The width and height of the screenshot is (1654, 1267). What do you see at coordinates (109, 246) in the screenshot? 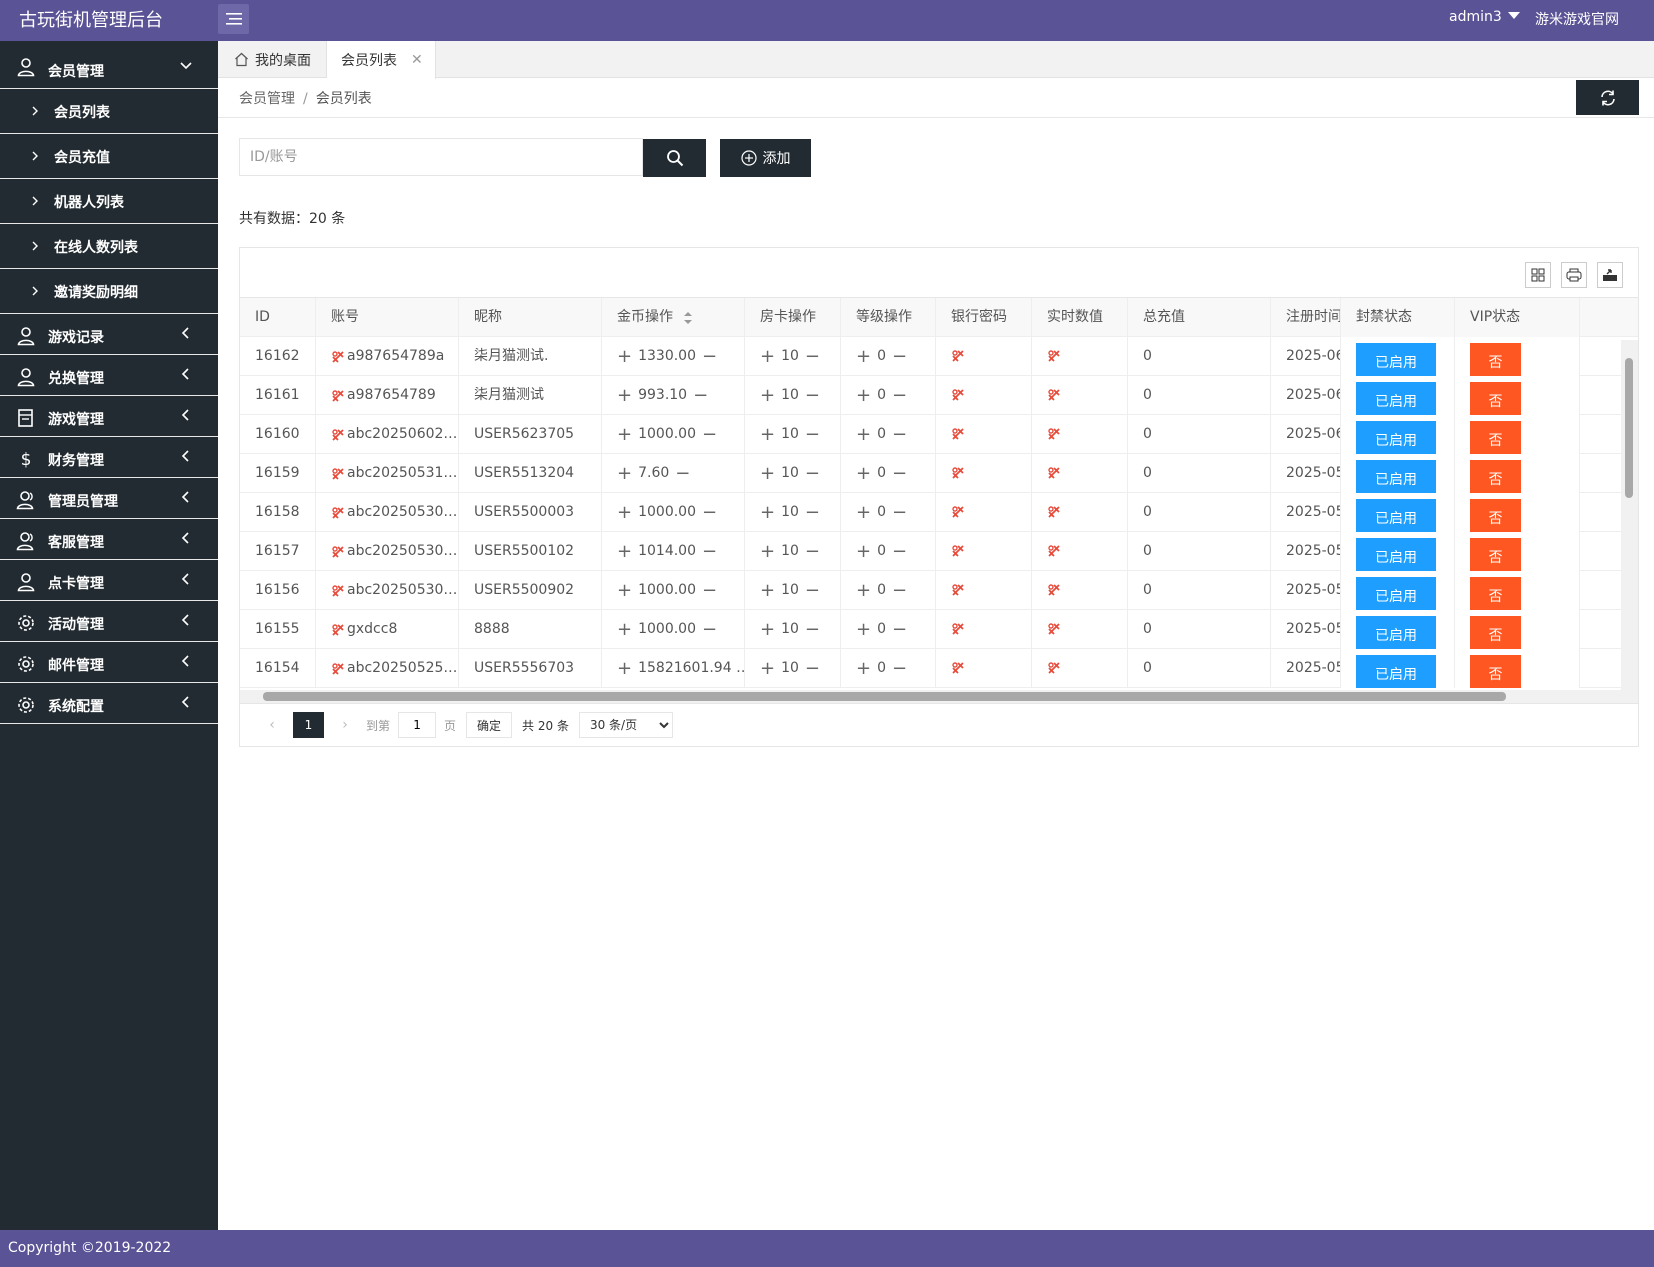
I see `sidebar-item: 在线人数列表` at bounding box center [109, 246].